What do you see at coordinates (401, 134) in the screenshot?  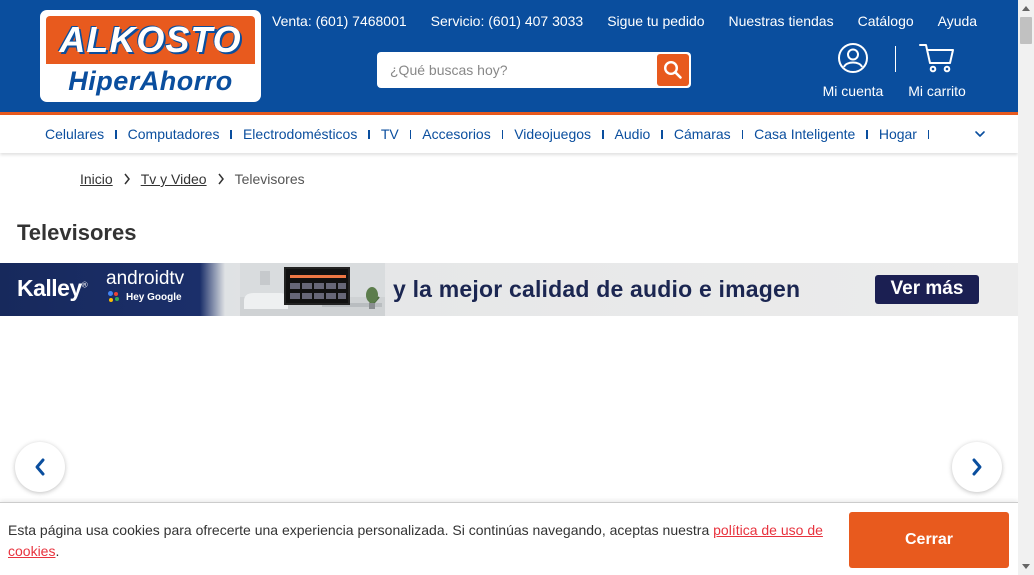 I see `nav-item-tv: TV` at bounding box center [401, 134].